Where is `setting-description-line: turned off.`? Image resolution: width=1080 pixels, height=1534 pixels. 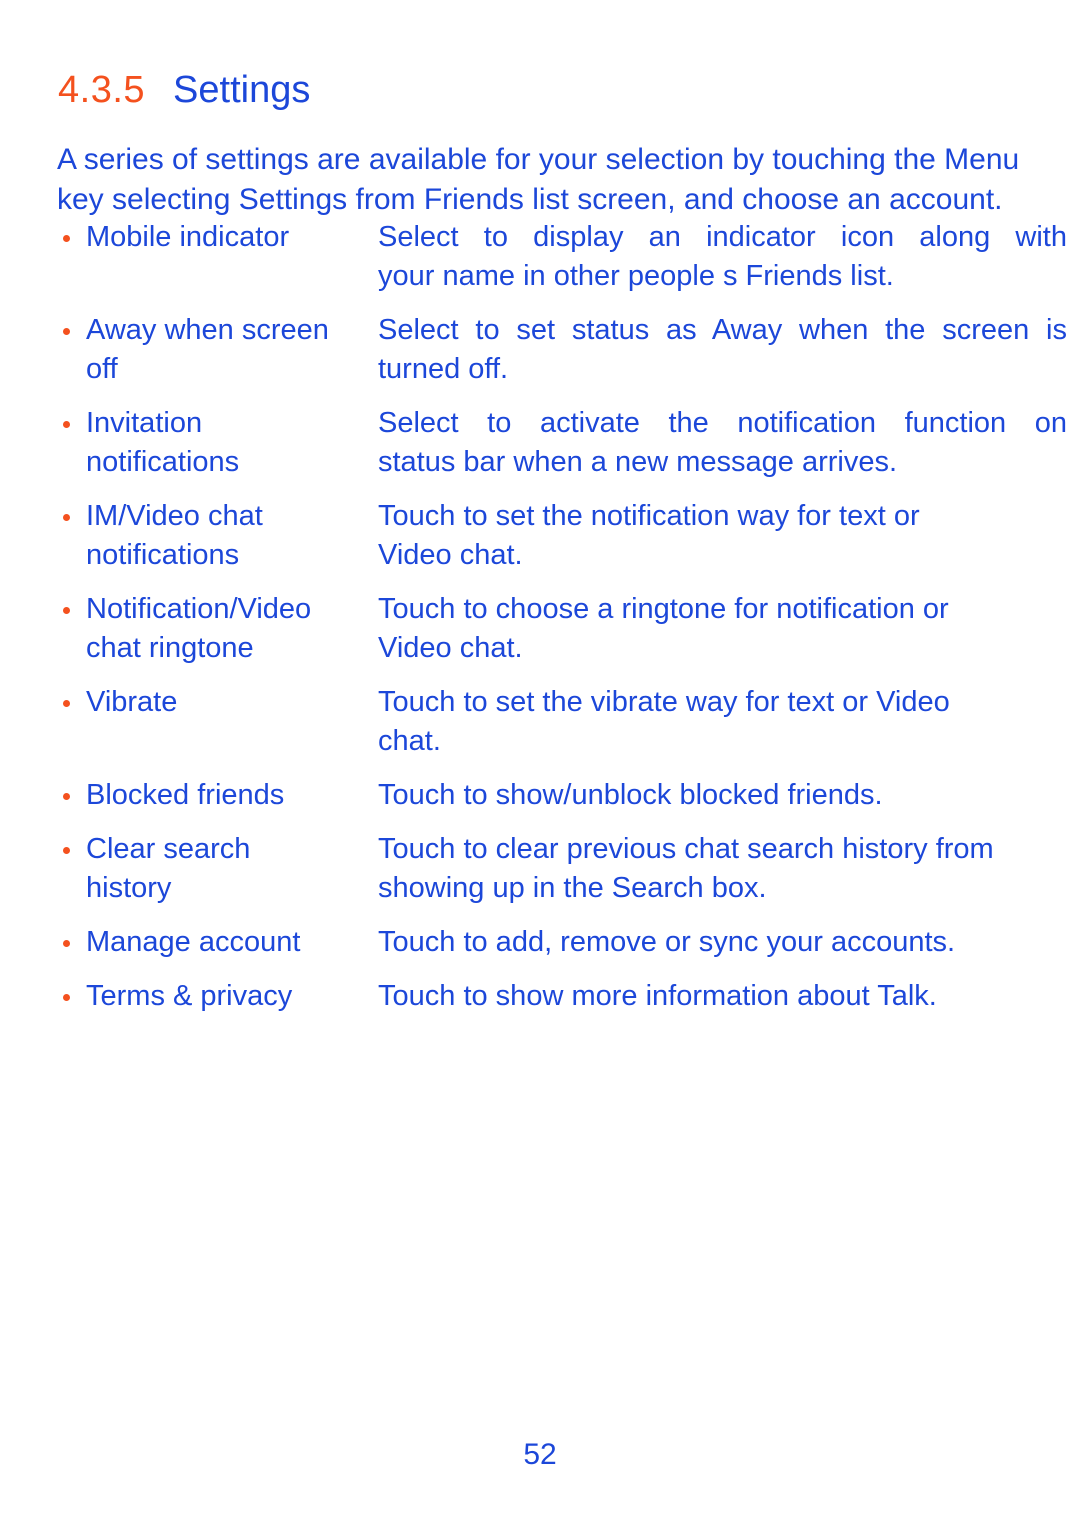
setting-description-line: turned off. is located at coordinates (443, 369).